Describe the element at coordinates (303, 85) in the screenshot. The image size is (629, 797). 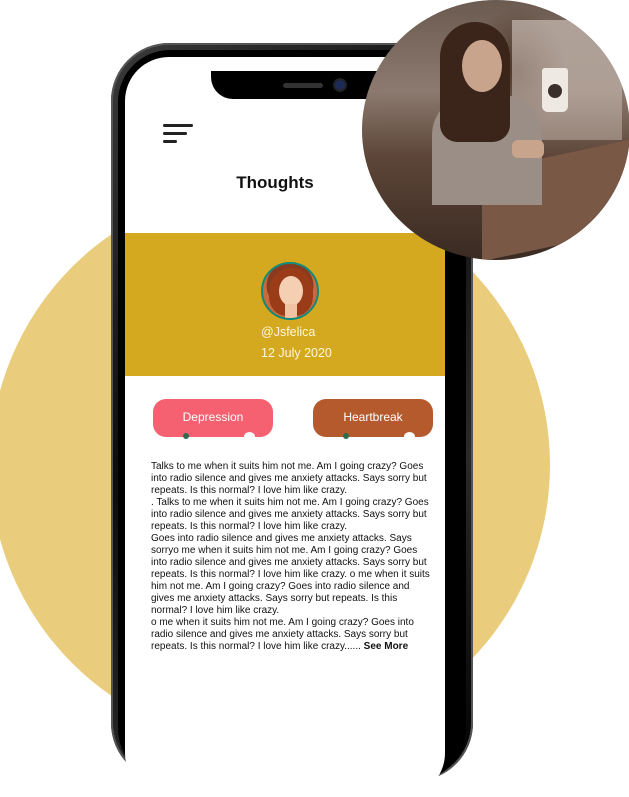
I see `speaker-grille` at that location.